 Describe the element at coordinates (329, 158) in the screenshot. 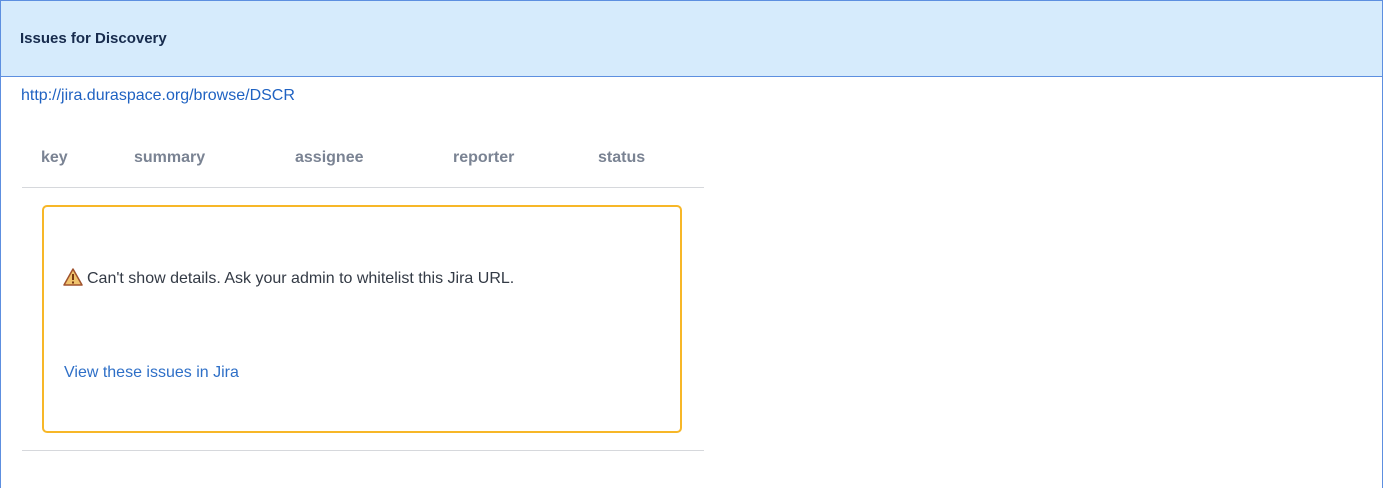

I see `column-header-assignee: assignee` at that location.